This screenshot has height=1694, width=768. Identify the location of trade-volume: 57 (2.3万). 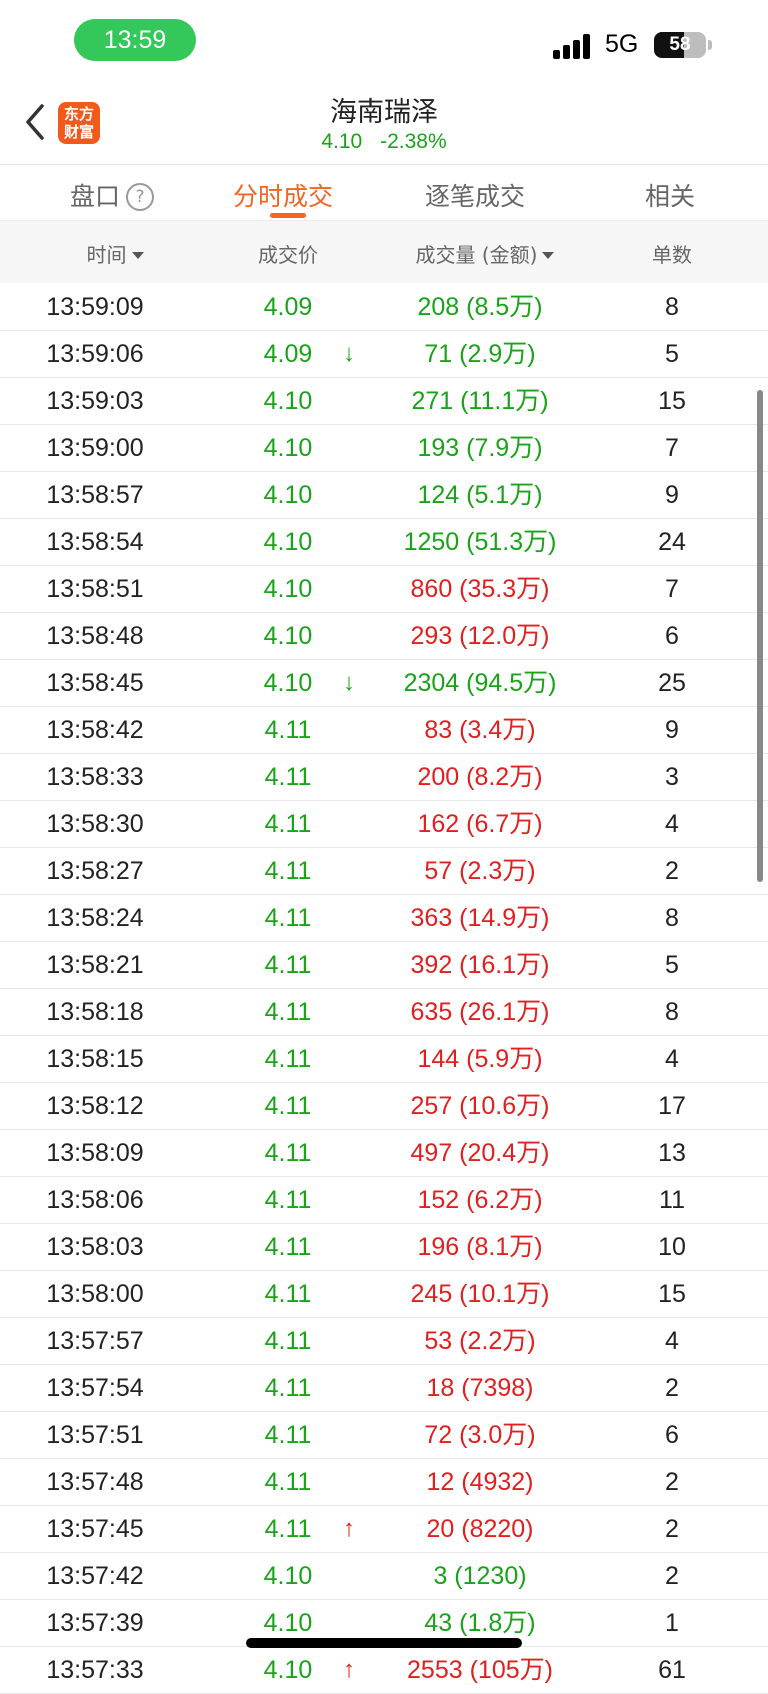
(480, 871).